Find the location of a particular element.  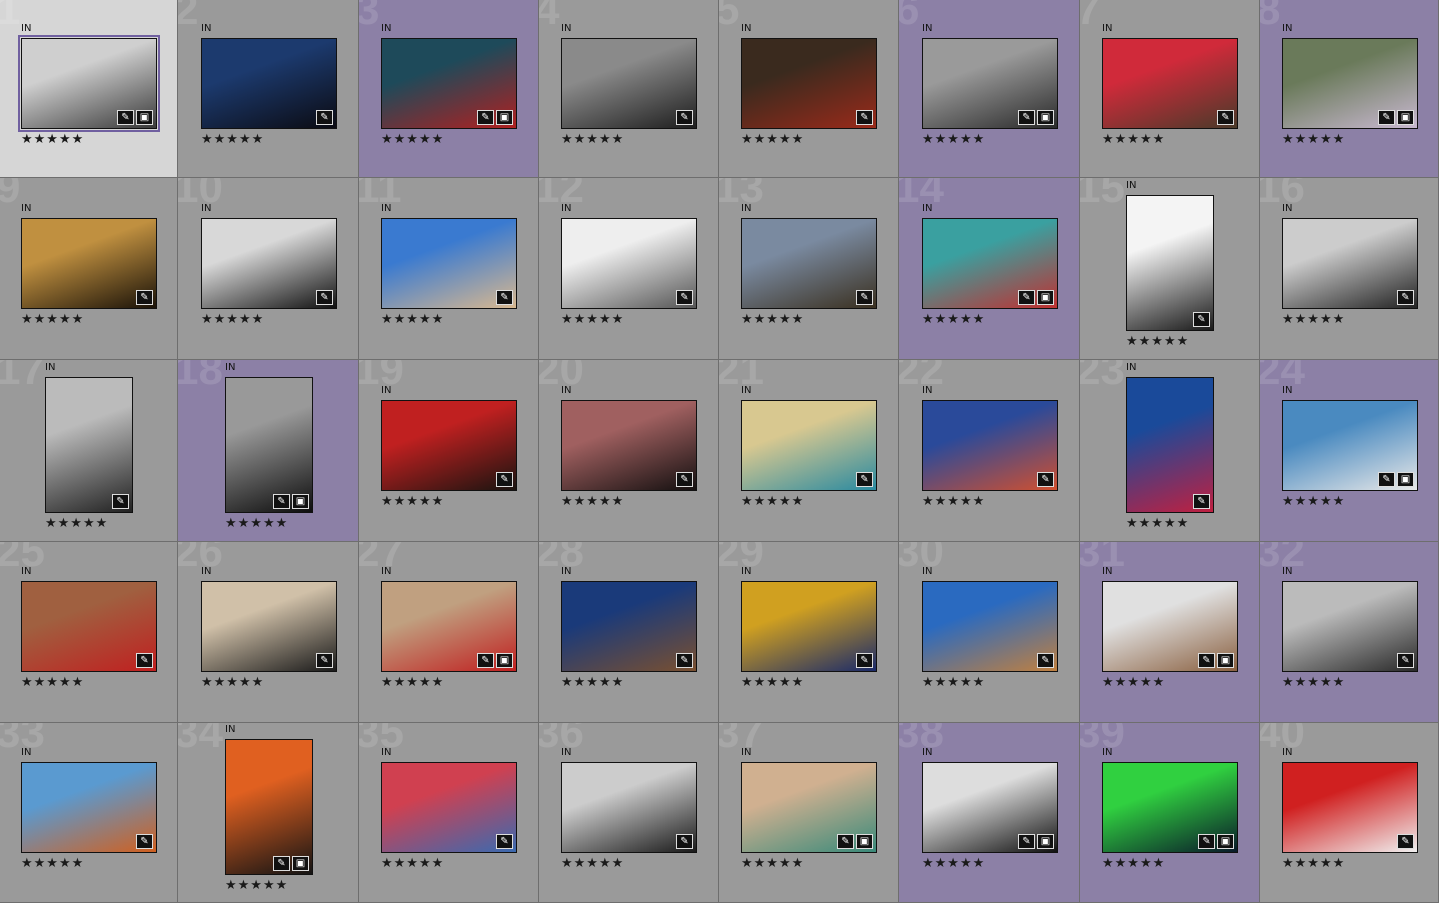

thumbnail-cell: 24 IN ✎ ▣ ★★★★★ is located at coordinates (1349, 451).